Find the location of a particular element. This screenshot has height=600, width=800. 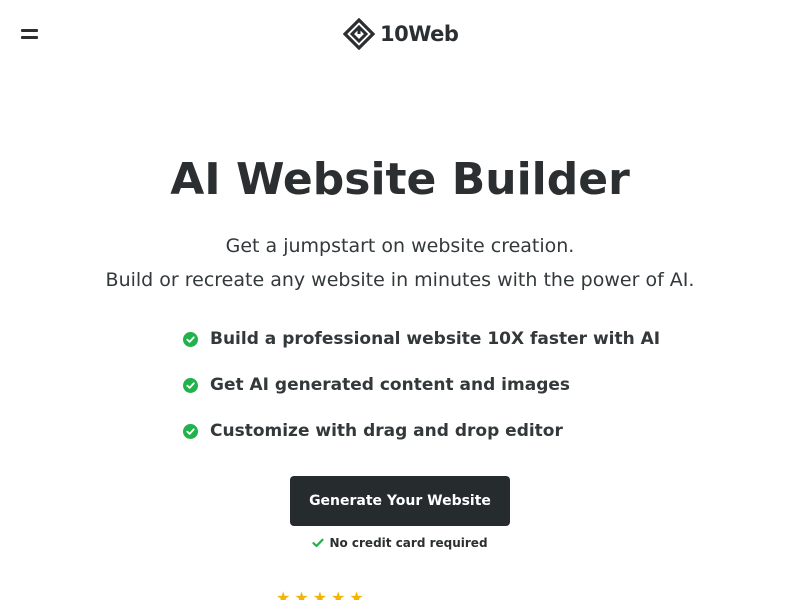

logo-text: 10Web is located at coordinates (419, 34).